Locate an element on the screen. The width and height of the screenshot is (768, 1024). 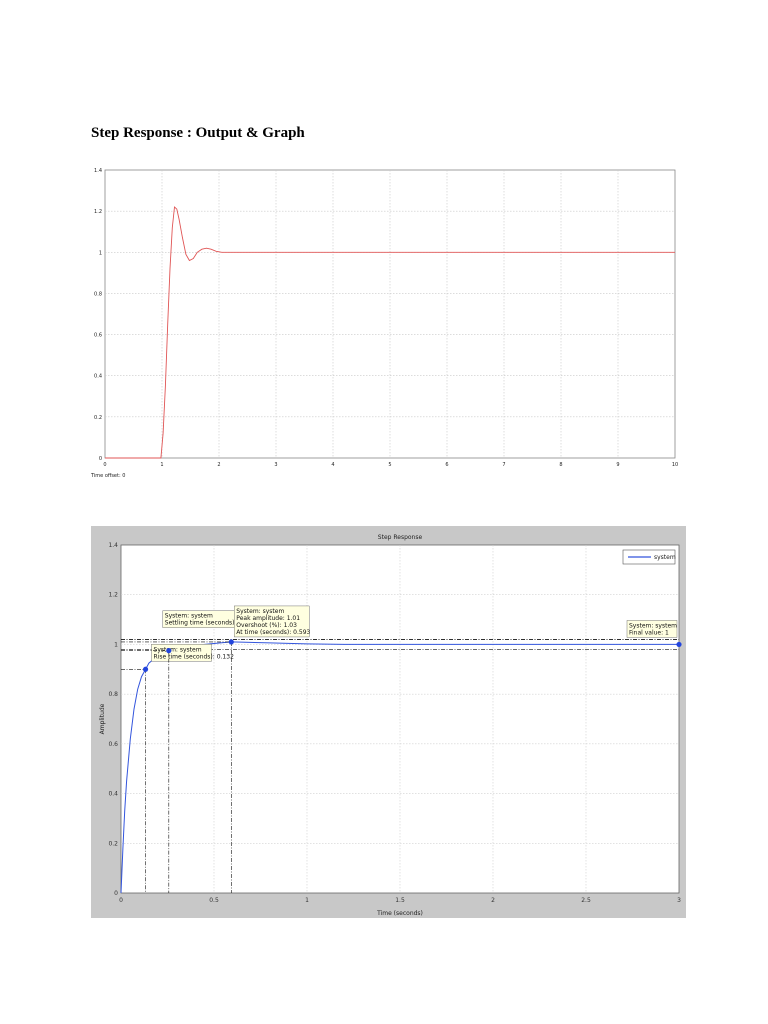
chart1-x-tick-label: 8 is located at coordinates (560, 465).